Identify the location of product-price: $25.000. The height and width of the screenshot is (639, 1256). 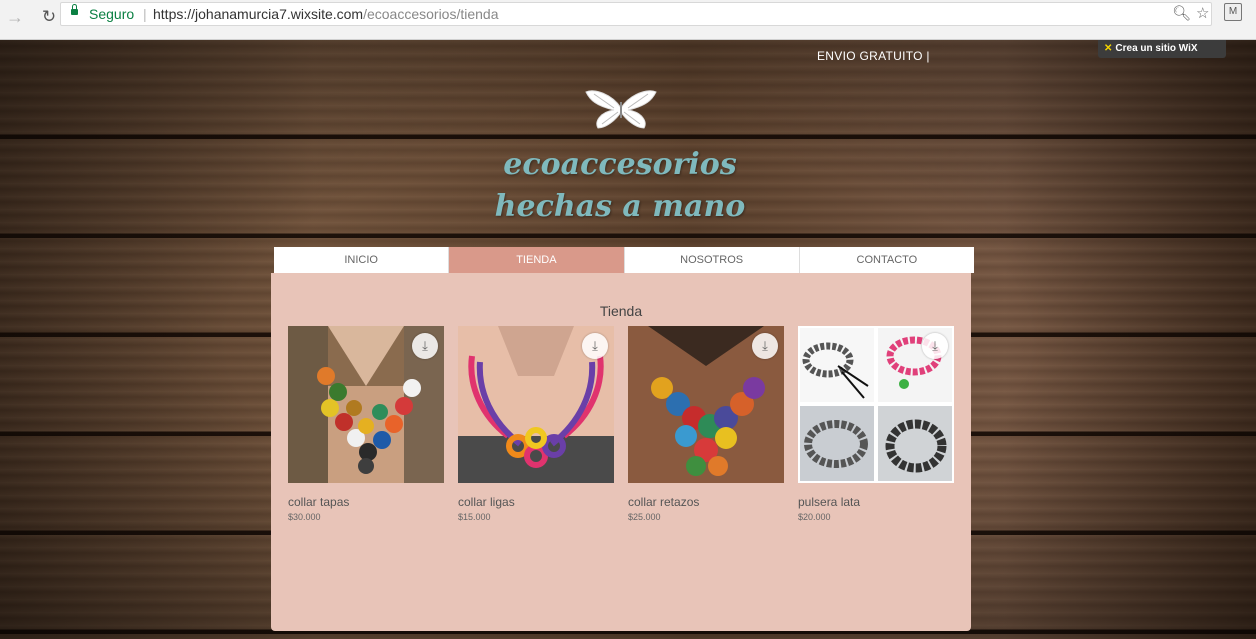
(644, 517).